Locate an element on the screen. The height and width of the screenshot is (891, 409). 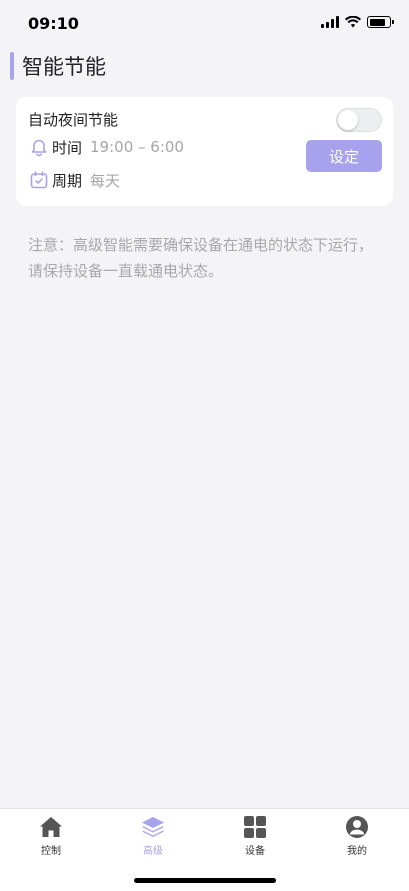
time-row: 时间 19:00 – 6:00 is located at coordinates (106, 147).